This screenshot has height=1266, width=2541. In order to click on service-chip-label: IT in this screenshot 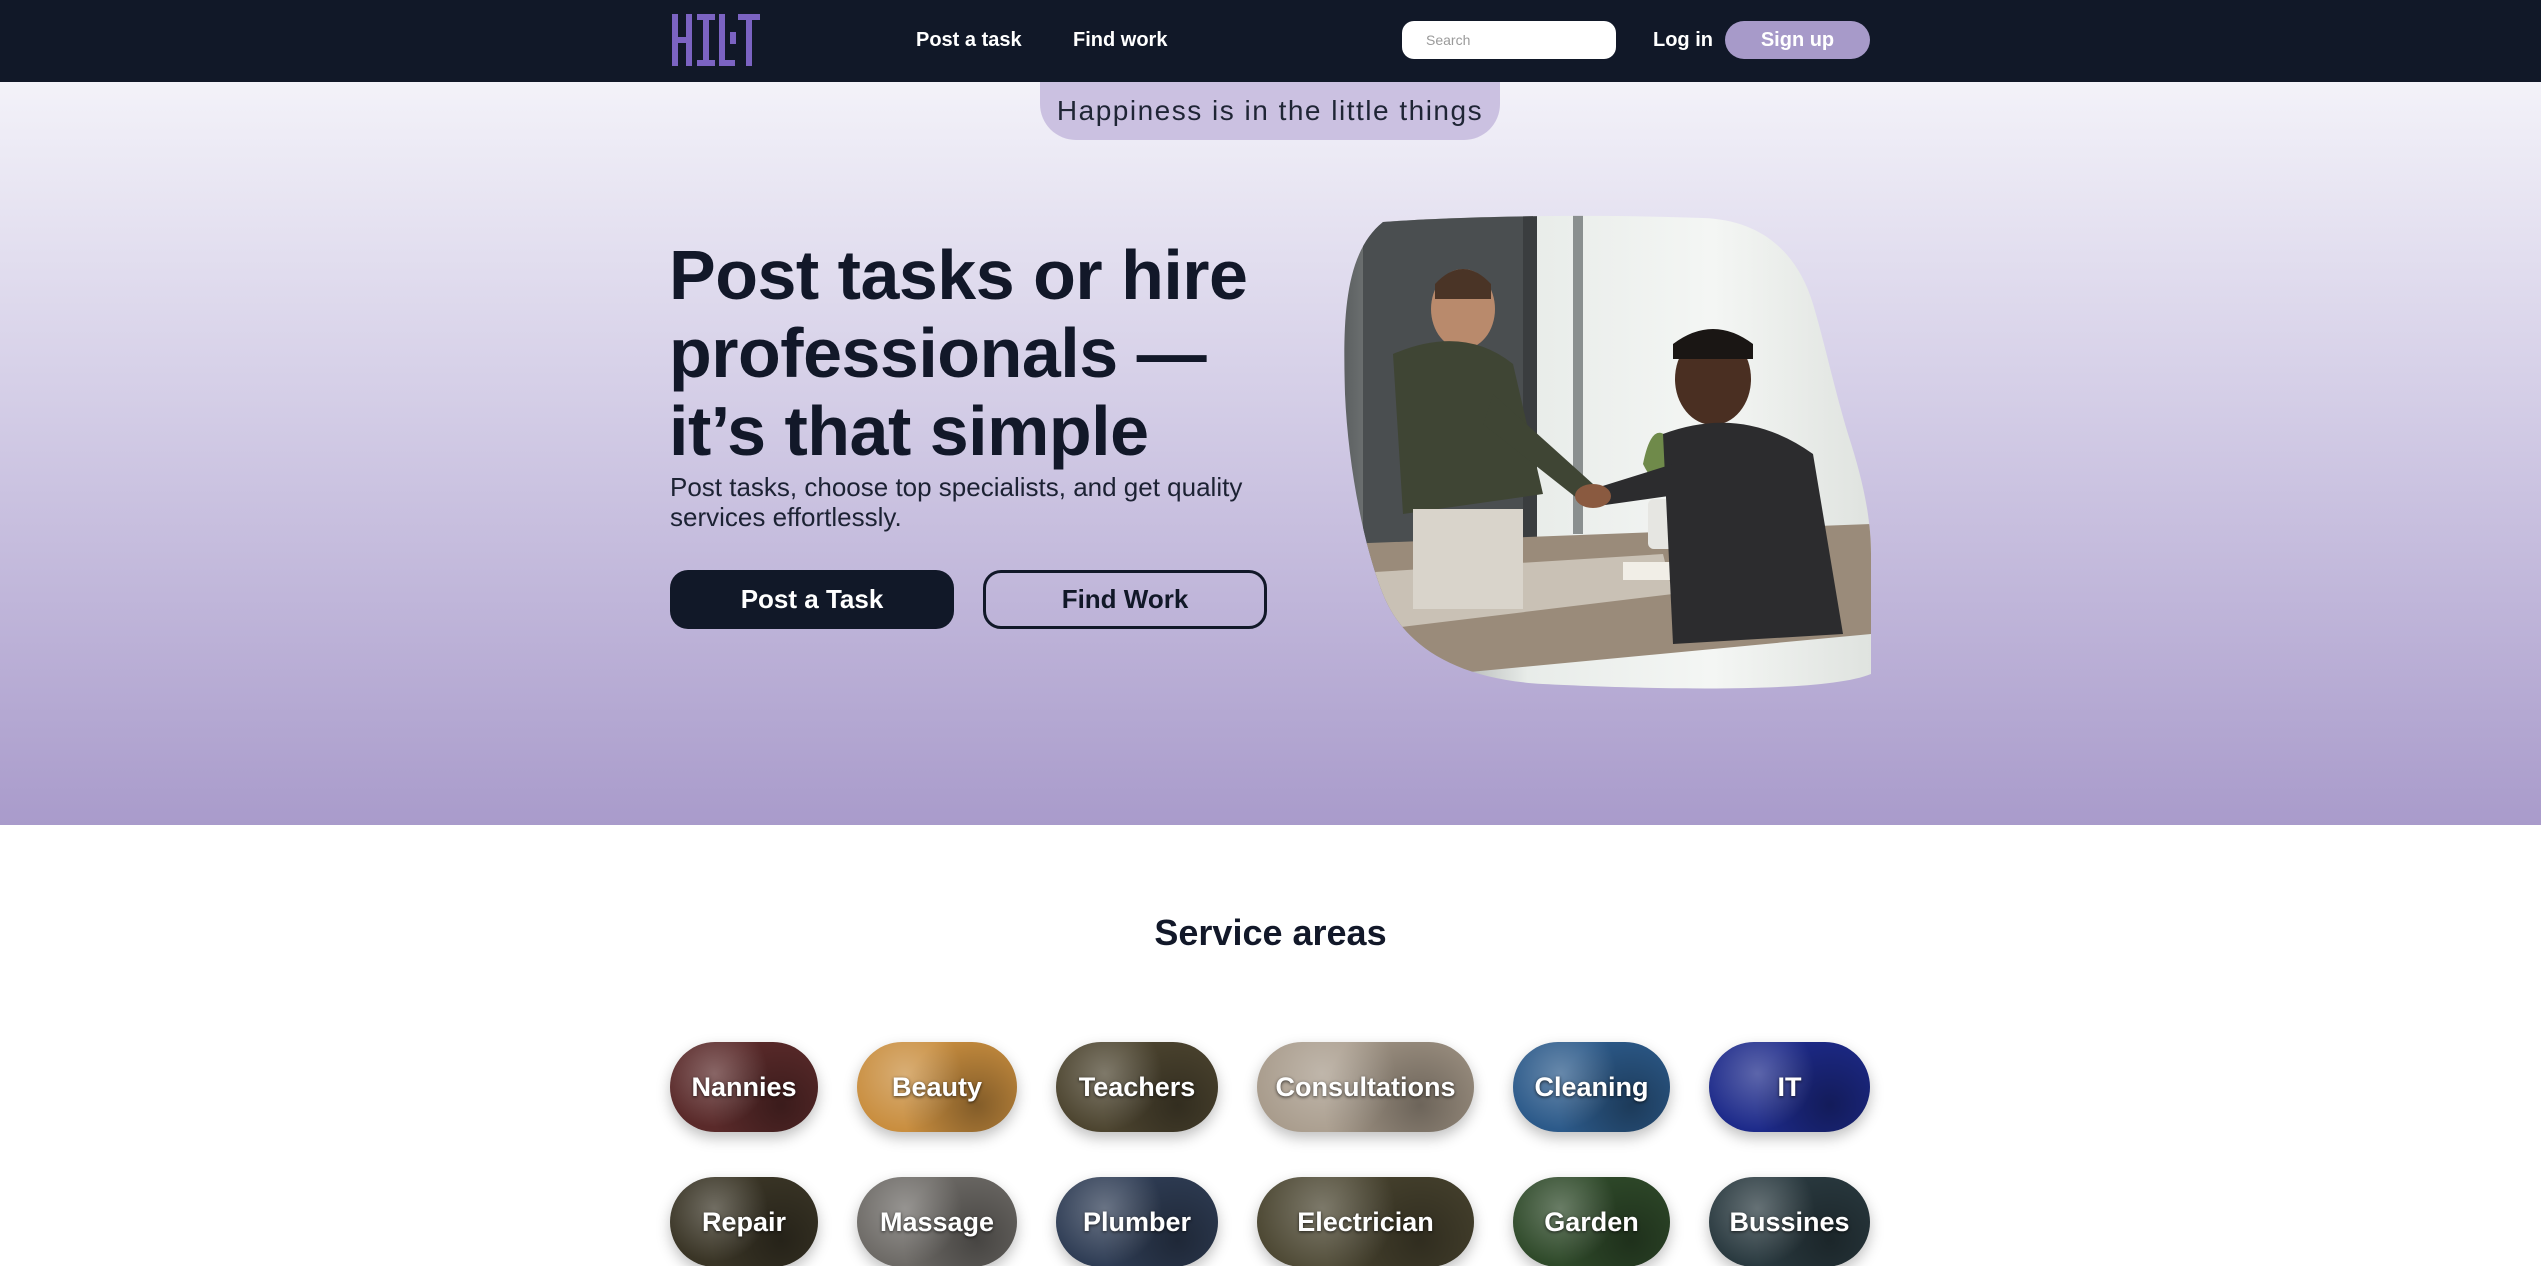, I will do `click(1789, 1086)`.